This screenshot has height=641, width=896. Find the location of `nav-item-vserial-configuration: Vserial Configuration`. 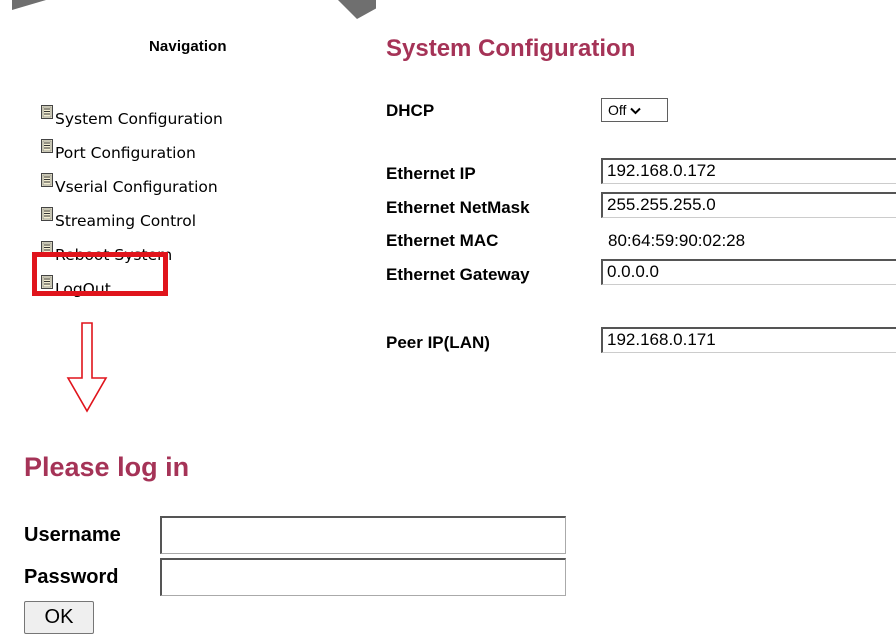

nav-item-vserial-configuration: Vserial Configuration is located at coordinates (132, 177).